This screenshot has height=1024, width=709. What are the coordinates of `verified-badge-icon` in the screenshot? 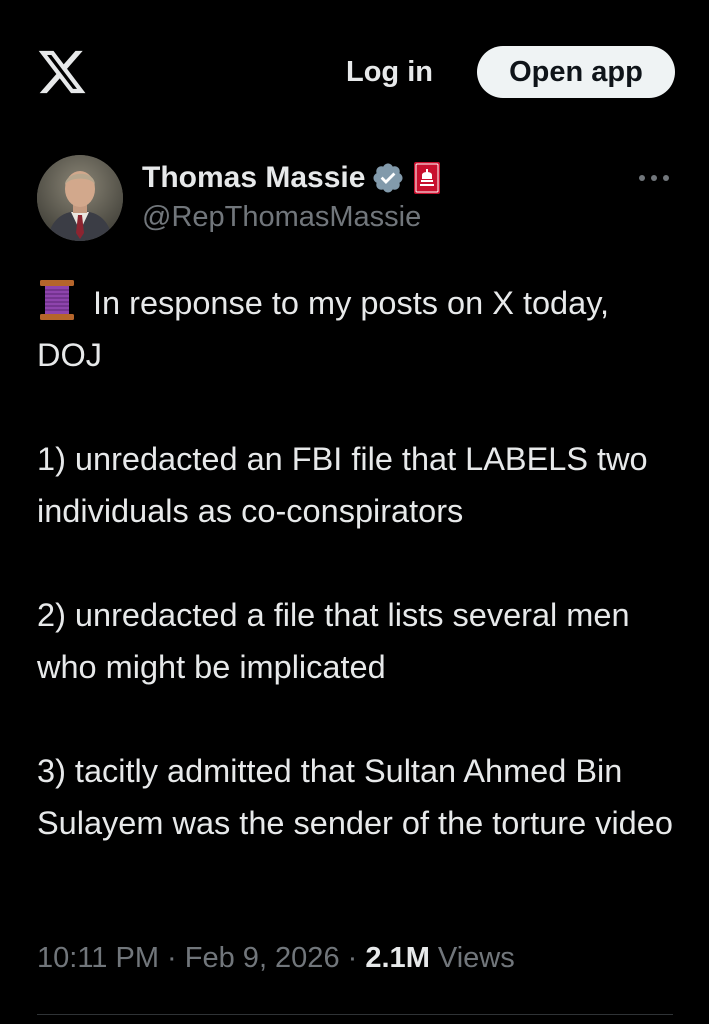 It's located at (388, 178).